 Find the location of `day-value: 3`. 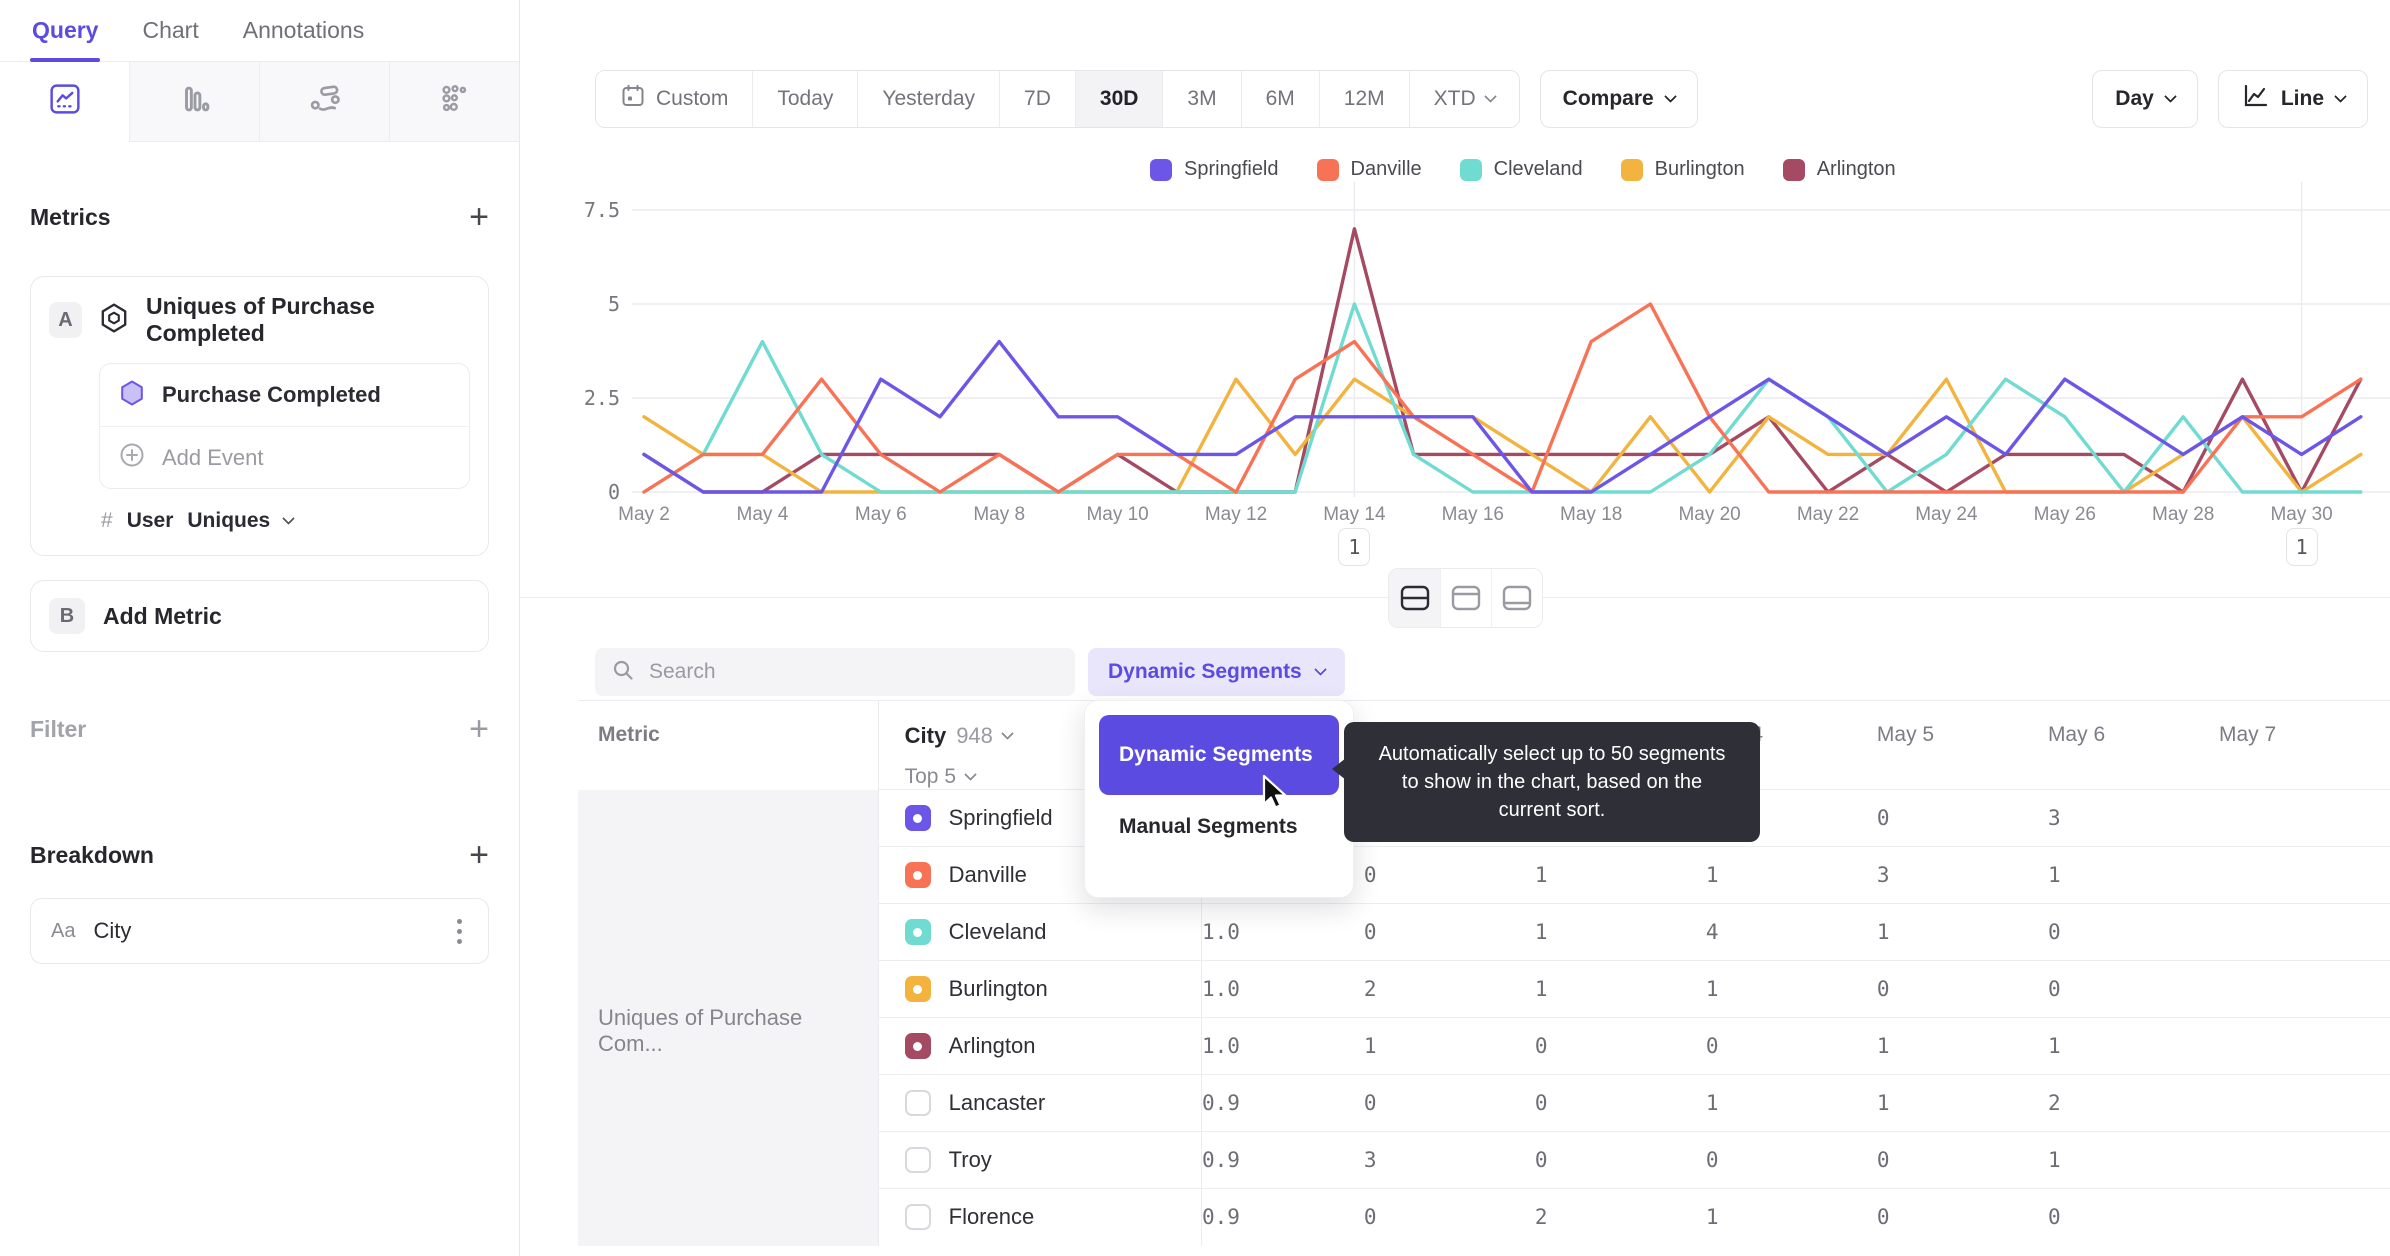

day-value: 3 is located at coordinates (2133, 818).